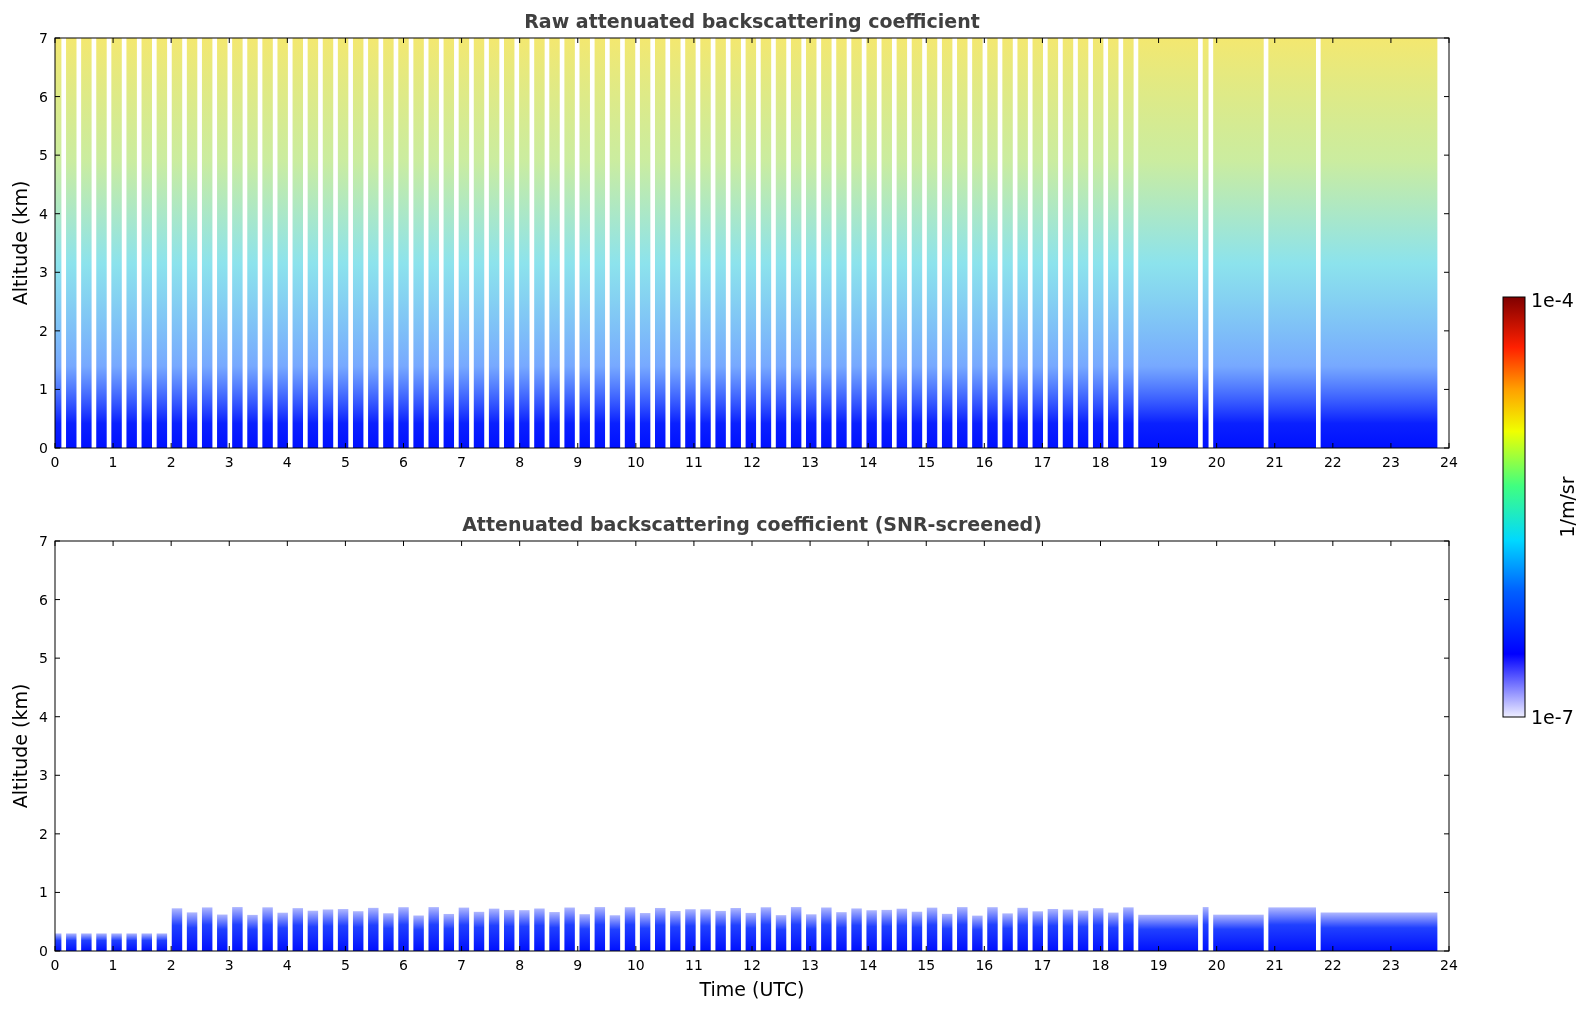 Image resolution: width=1595 pixels, height=1020 pixels. I want to click on axis-label: Time (UTC), so click(752, 989).